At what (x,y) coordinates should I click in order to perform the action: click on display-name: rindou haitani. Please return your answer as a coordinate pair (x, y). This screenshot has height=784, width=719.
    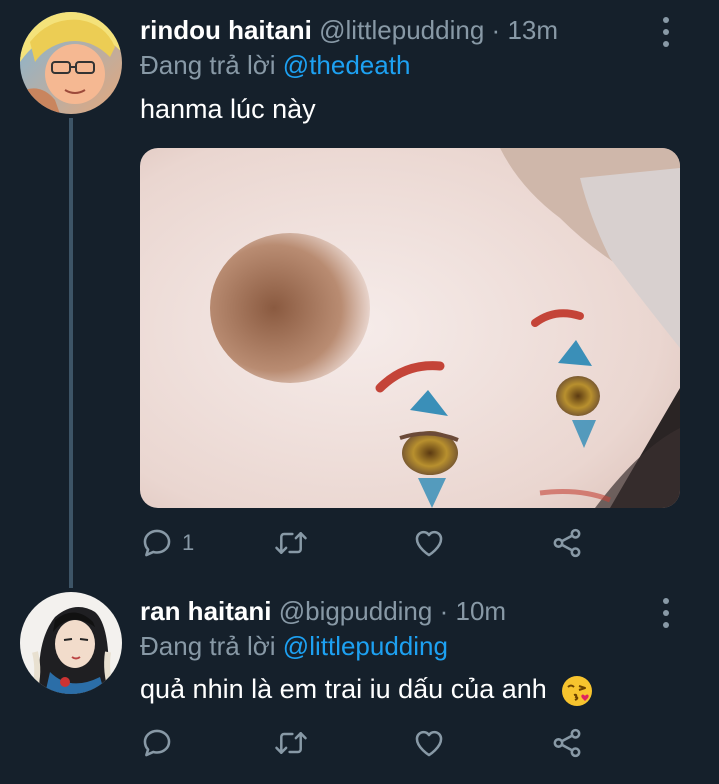
    Looking at the image, I should click on (226, 30).